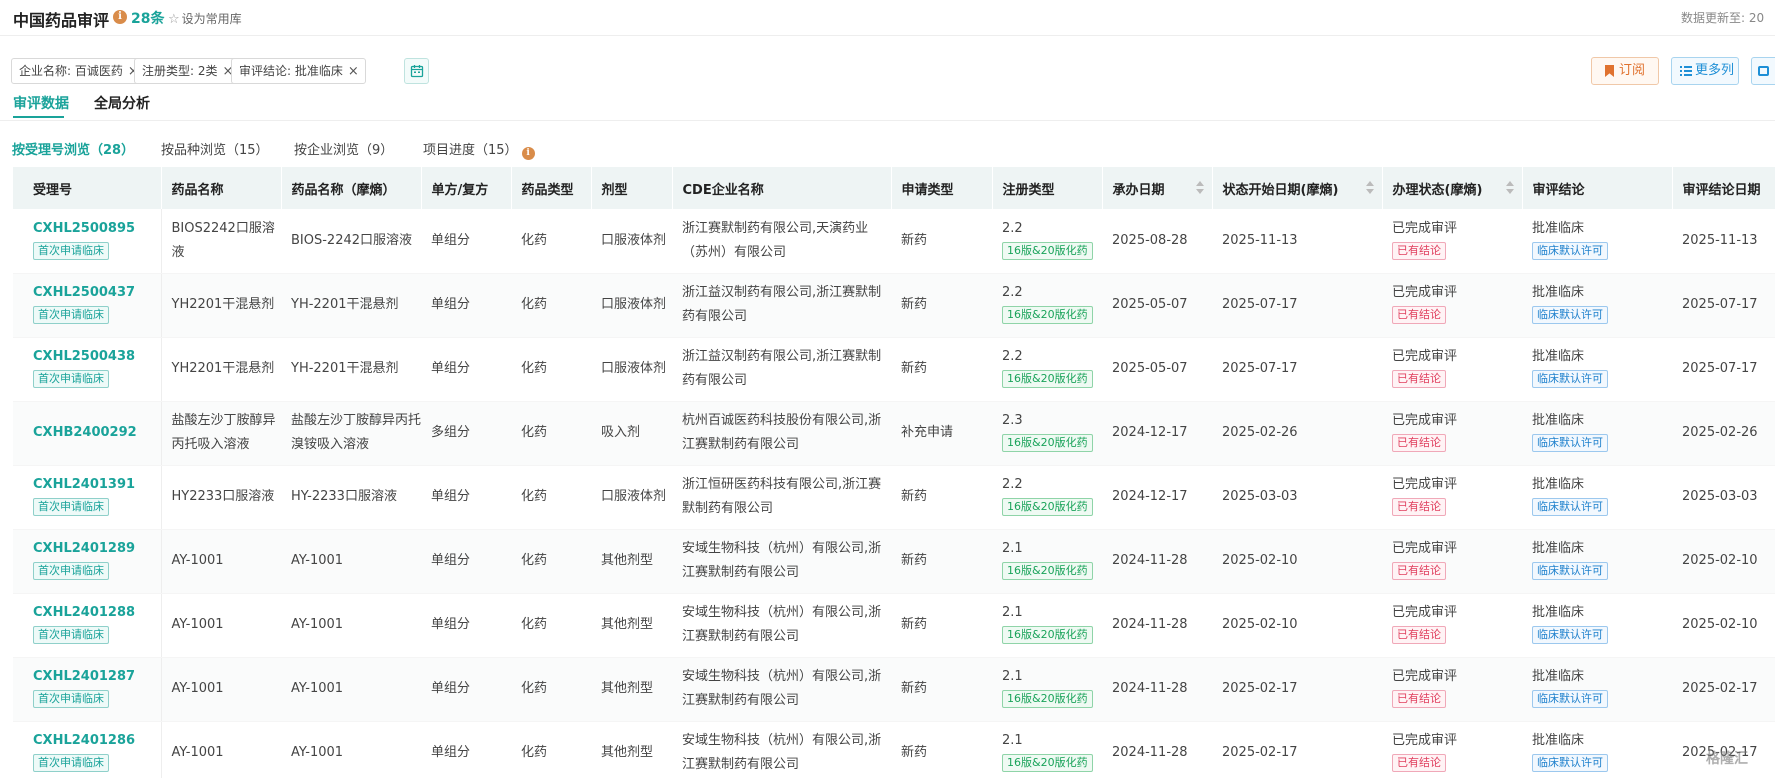 Image resolution: width=1775 pixels, height=778 pixels. Describe the element at coordinates (87, 369) in the screenshot. I see `cell-acceptance-no: CXHL2500438 首次申请临床` at that location.